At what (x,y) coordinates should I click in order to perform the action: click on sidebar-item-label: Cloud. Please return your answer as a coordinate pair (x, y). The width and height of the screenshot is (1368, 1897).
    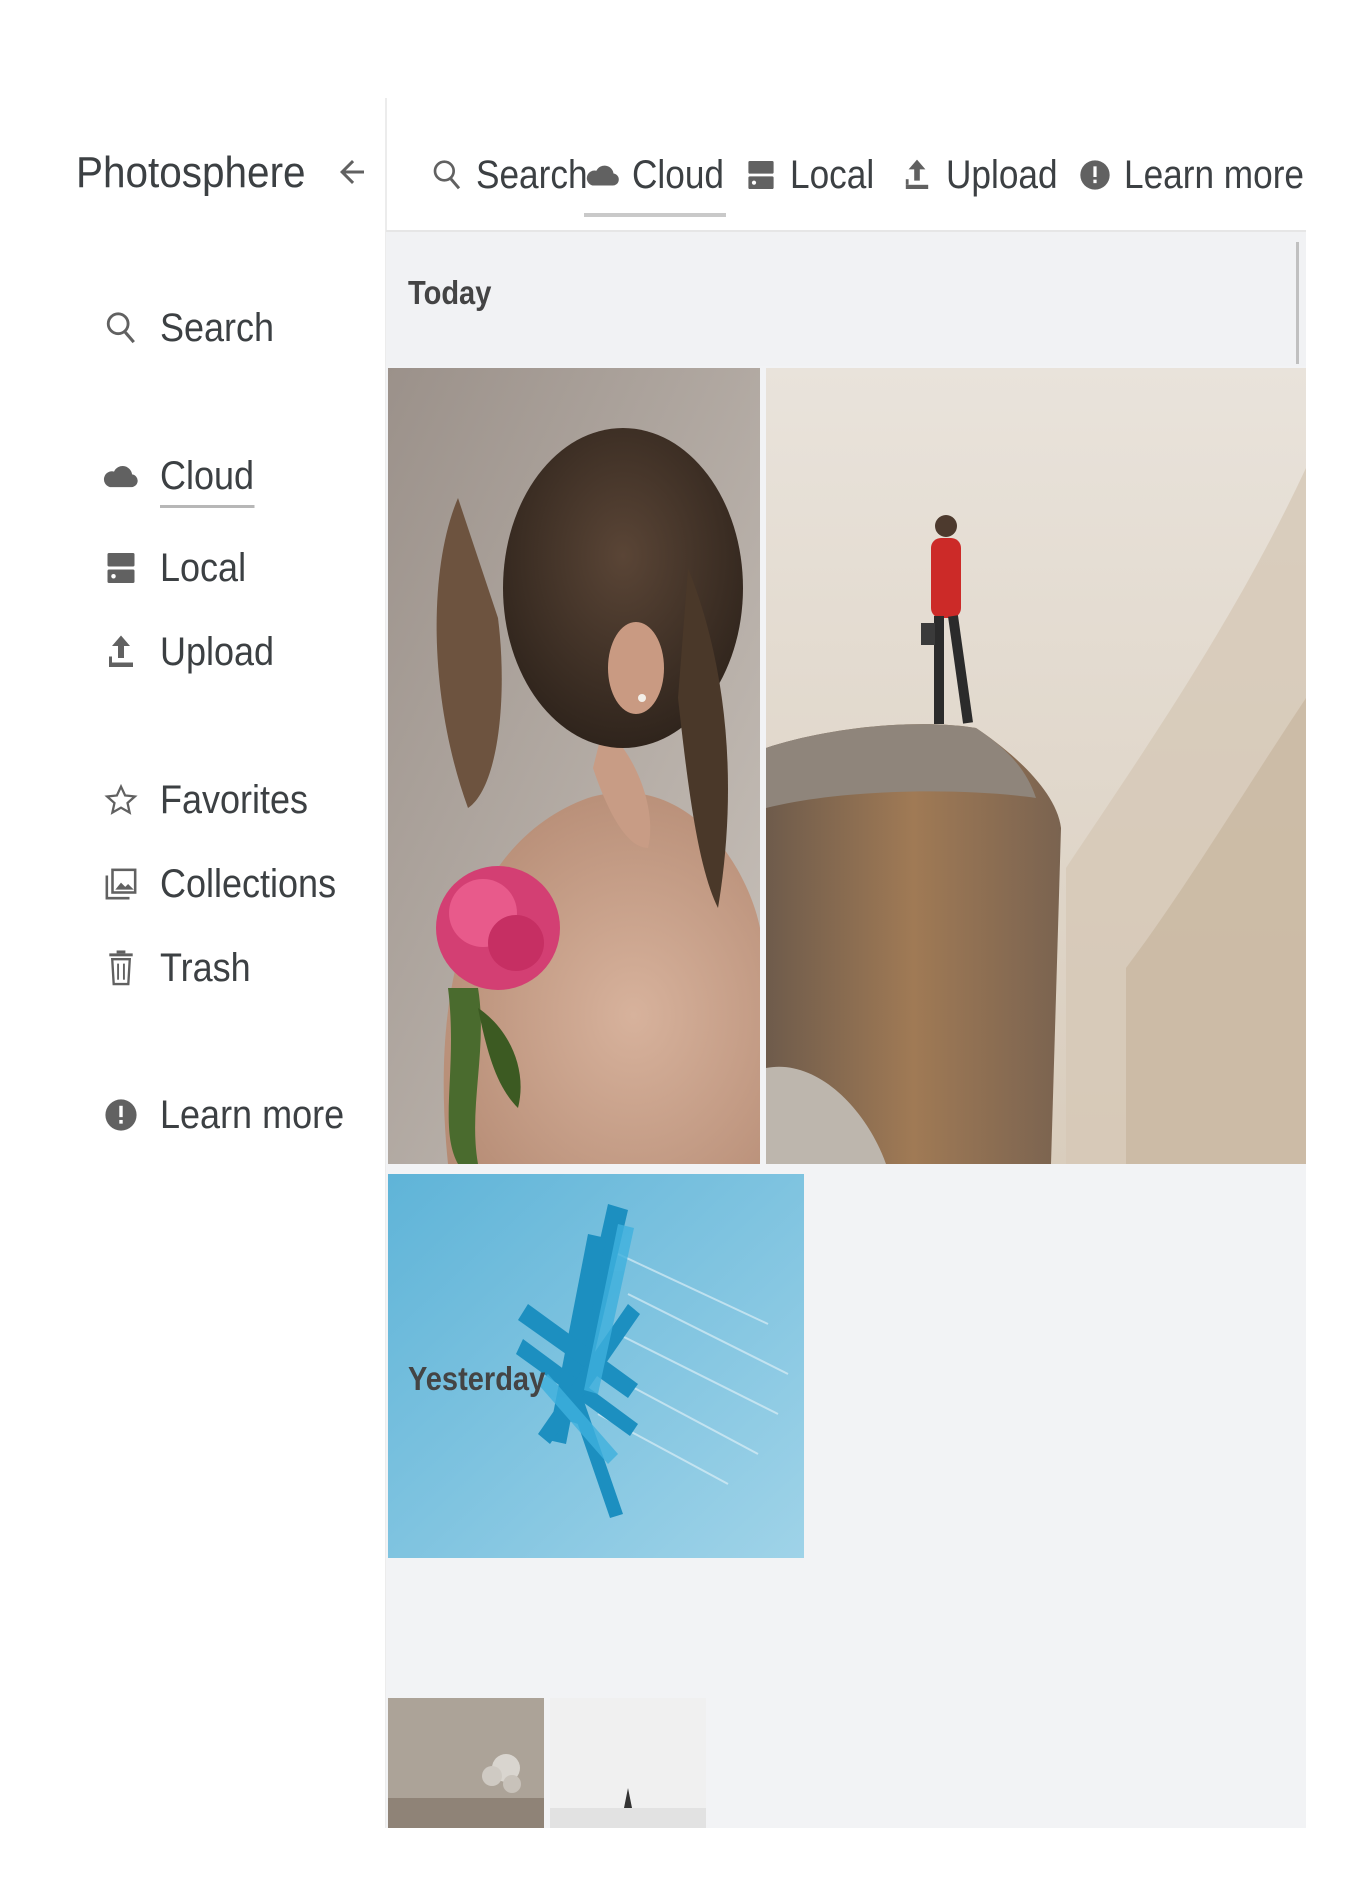
    Looking at the image, I should click on (207, 481).